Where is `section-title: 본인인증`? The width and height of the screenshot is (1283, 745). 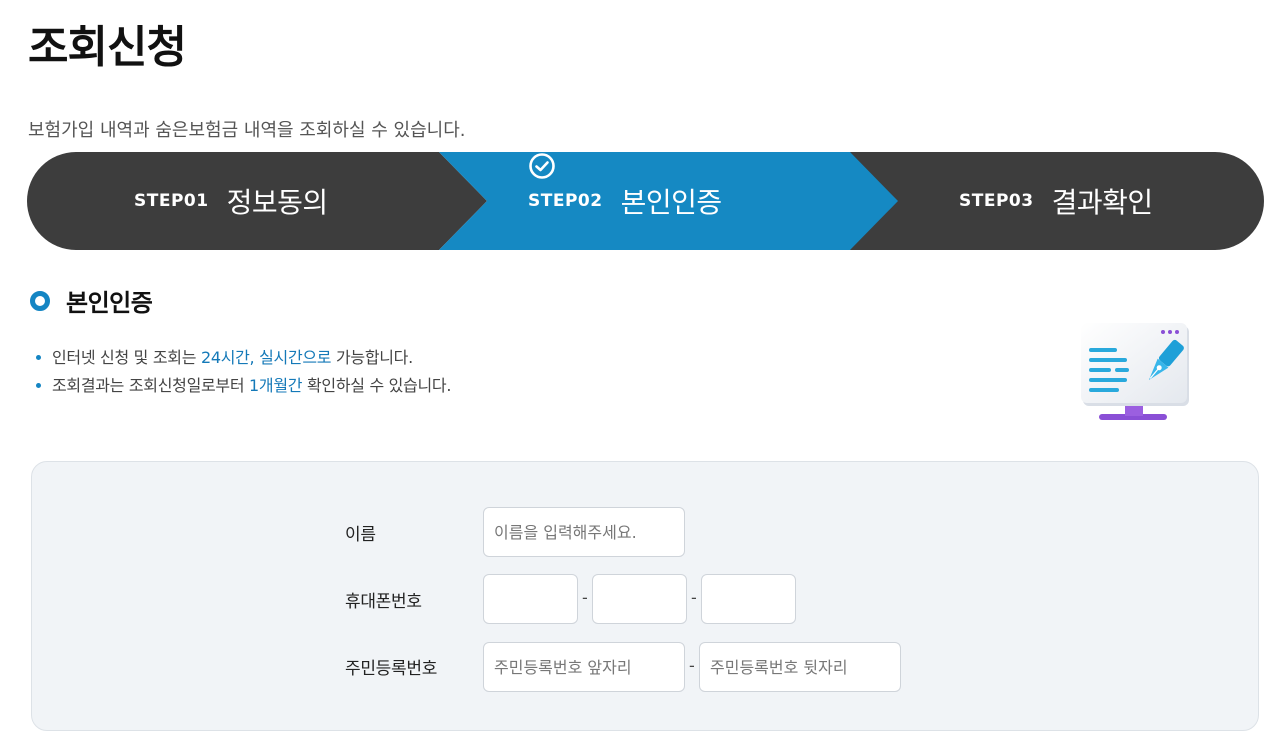 section-title: 본인인증 is located at coordinates (109, 303).